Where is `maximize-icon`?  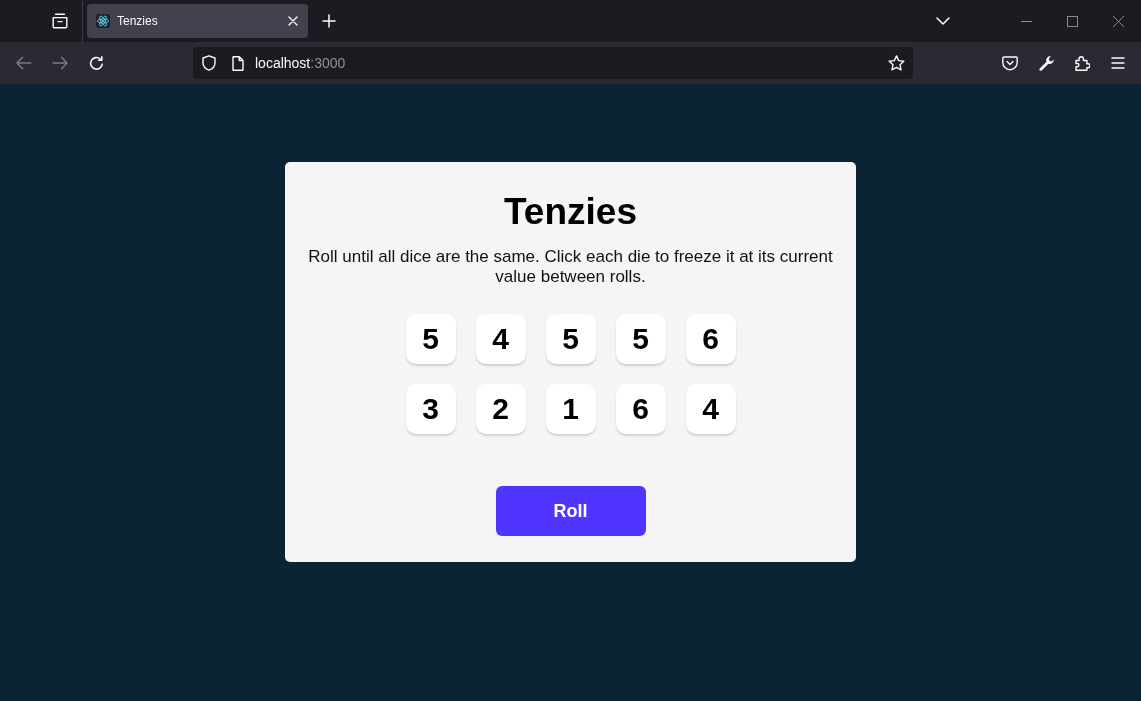
maximize-icon is located at coordinates (1072, 21).